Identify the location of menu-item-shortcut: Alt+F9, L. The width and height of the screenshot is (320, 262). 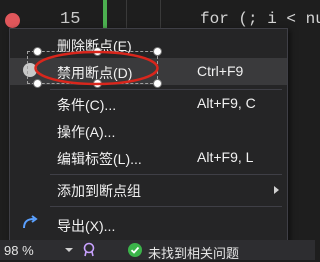
(225, 157).